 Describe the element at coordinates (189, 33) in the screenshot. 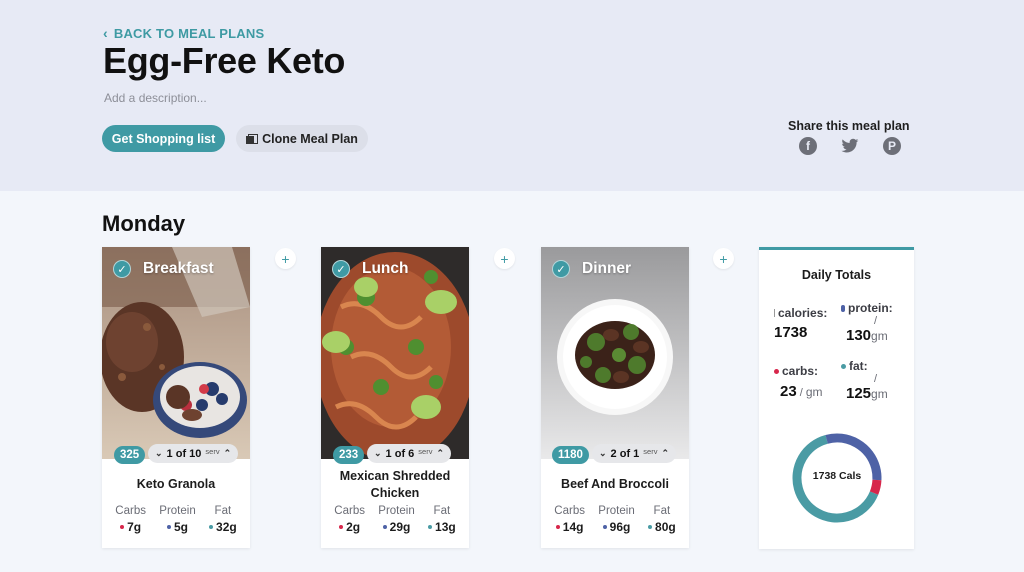

I see `back-link-label: BACK TO MEAL PLANS` at that location.